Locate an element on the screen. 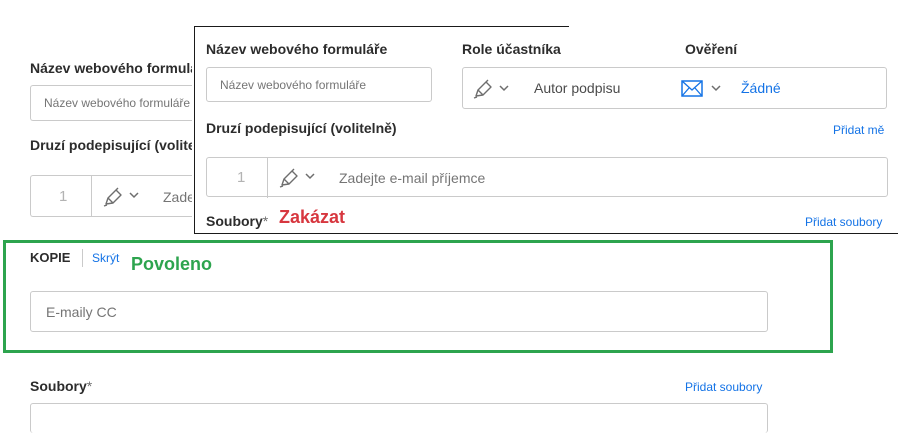 The width and height of the screenshot is (898, 433). cc-input is located at coordinates (399, 311).